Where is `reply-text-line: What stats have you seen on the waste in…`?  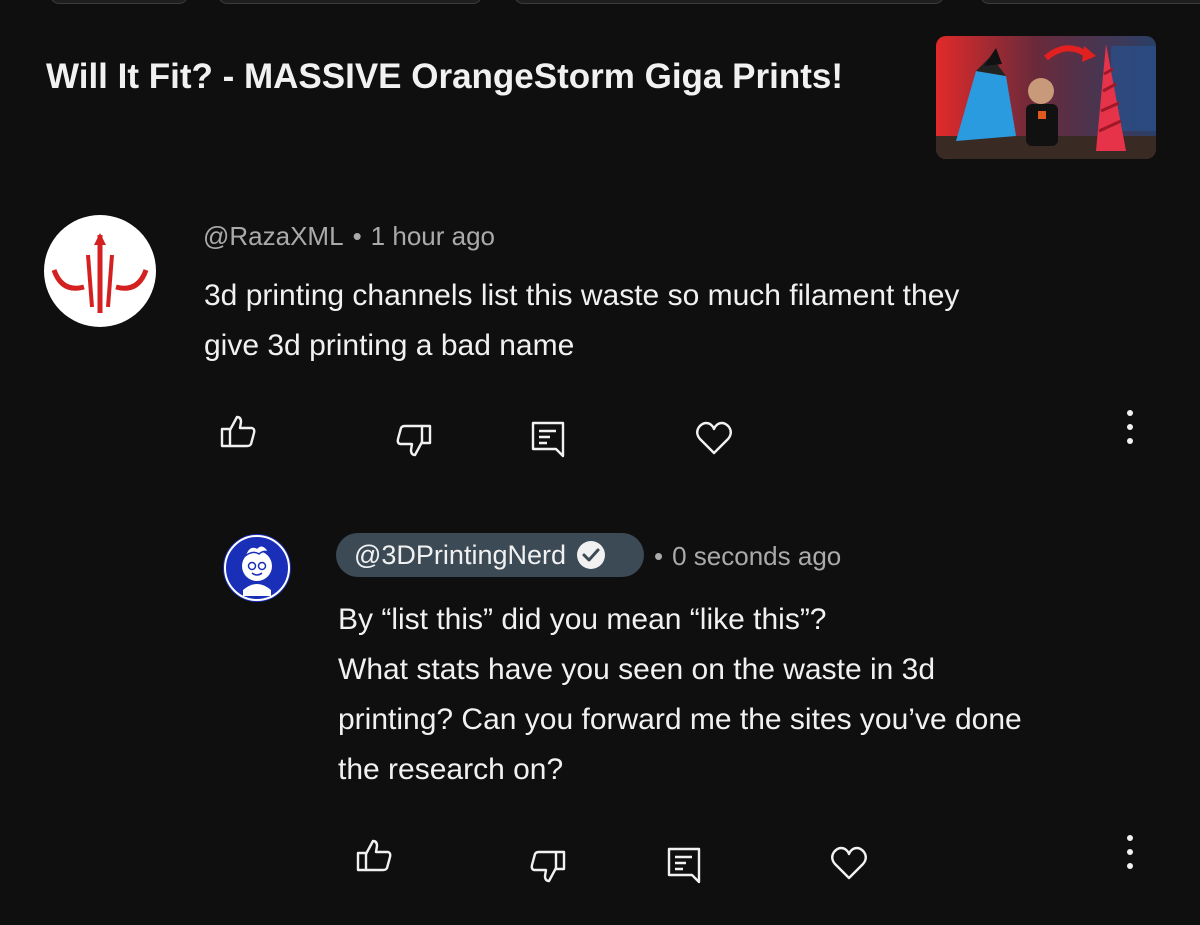
reply-text-line: What stats have you seen on the waste in… is located at coordinates (637, 669).